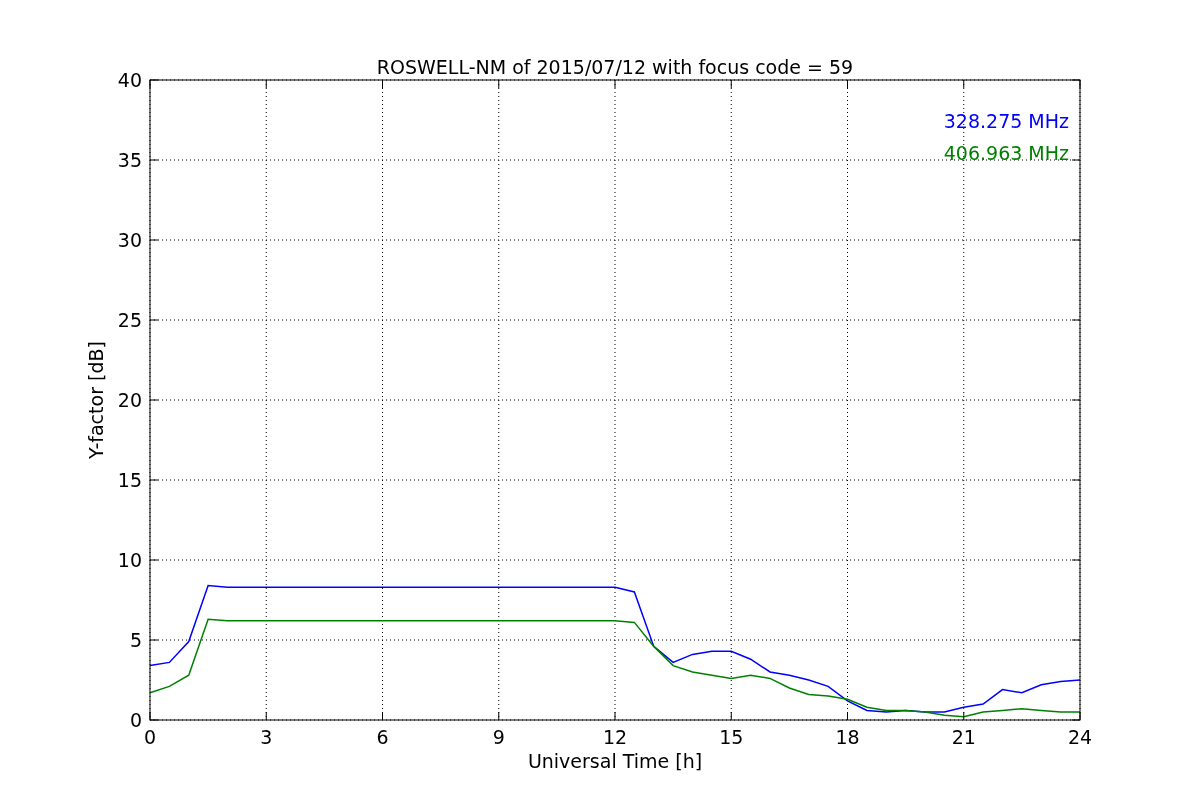 Image resolution: width=1200 pixels, height=800 pixels. What do you see at coordinates (129, 160) in the screenshot?
I see `y-tick-label: 35` at bounding box center [129, 160].